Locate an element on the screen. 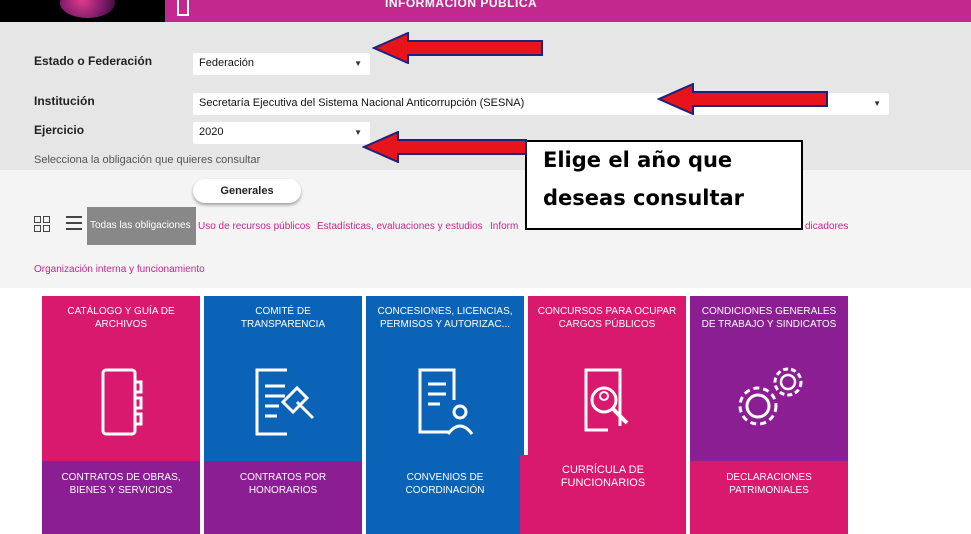 This screenshot has height=534, width=971. tile-title: COMITÉ DE TRANSPARENCIA is located at coordinates (283, 318).